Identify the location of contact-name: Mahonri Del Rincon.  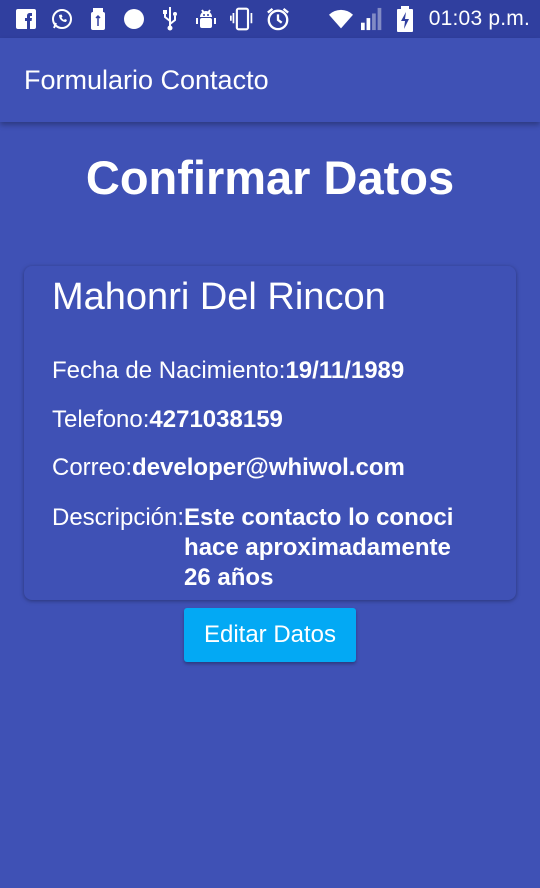
(219, 297).